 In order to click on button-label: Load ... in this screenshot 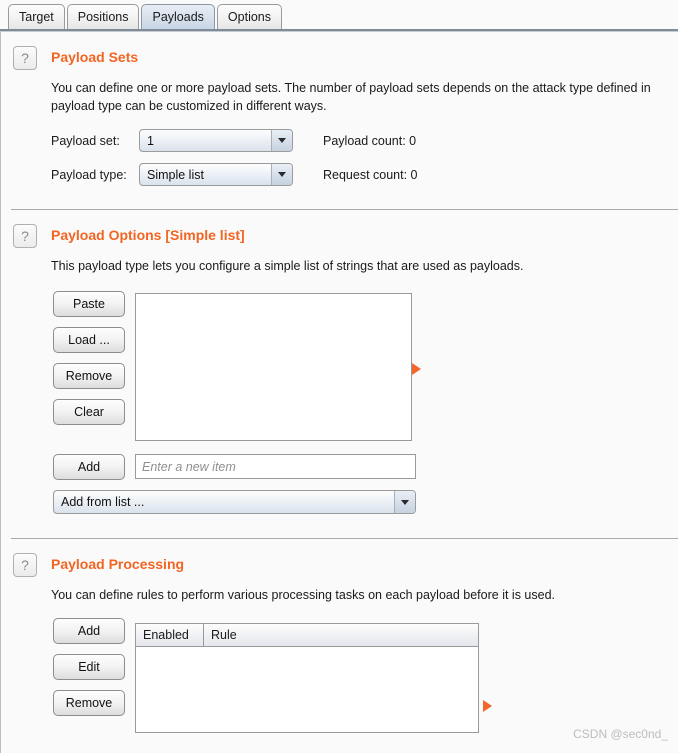, I will do `click(89, 340)`.